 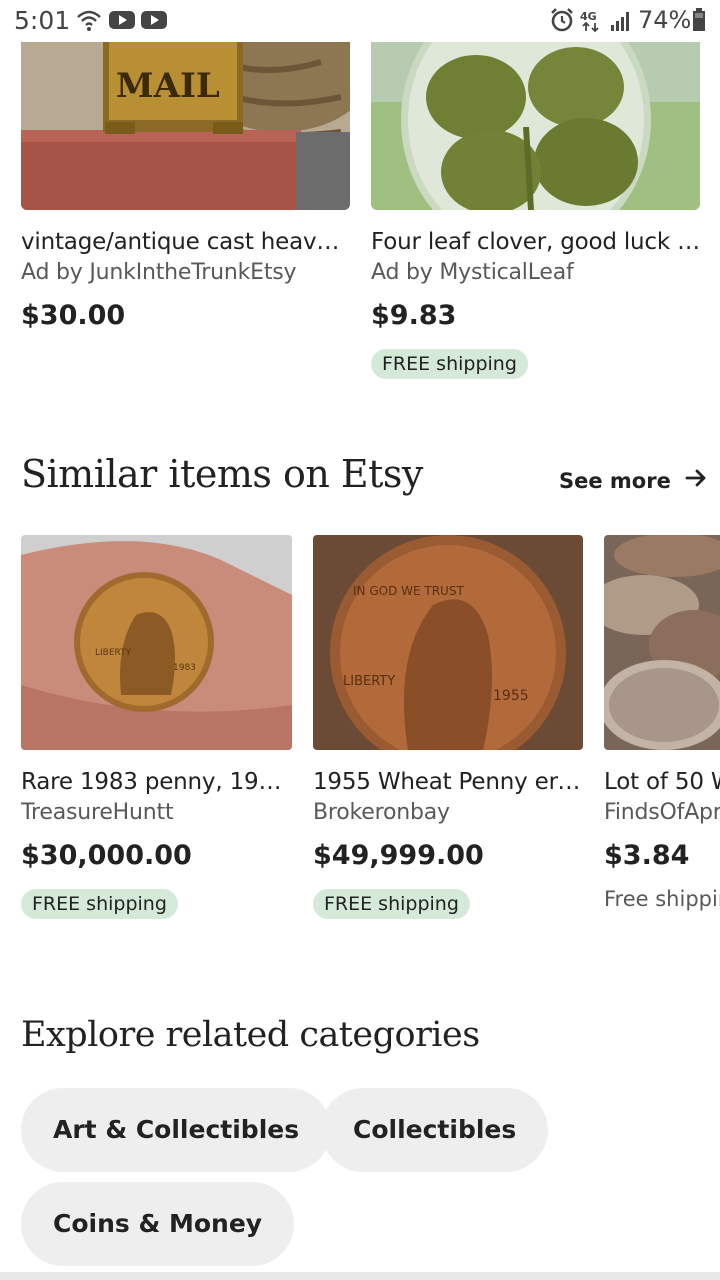 I want to click on ad-title: vintage/antique cast heavy mail bank, so click(x=186, y=242).